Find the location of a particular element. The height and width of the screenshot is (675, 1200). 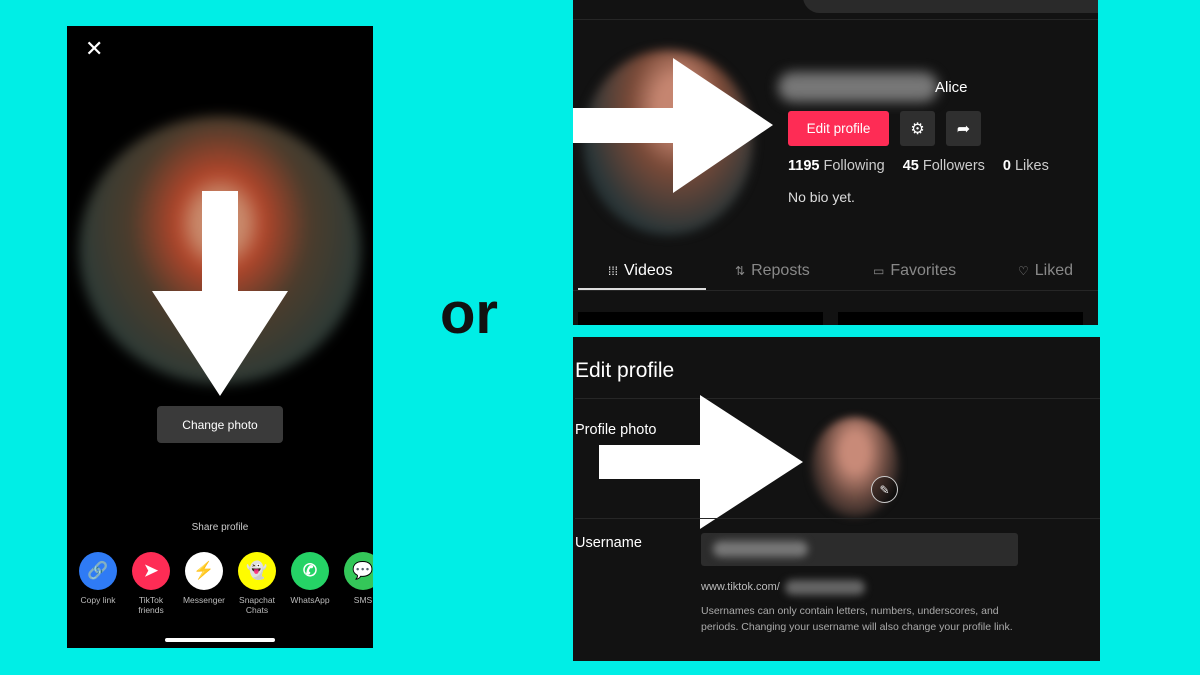

share-option-label: TikTok friends is located at coordinates (151, 605).